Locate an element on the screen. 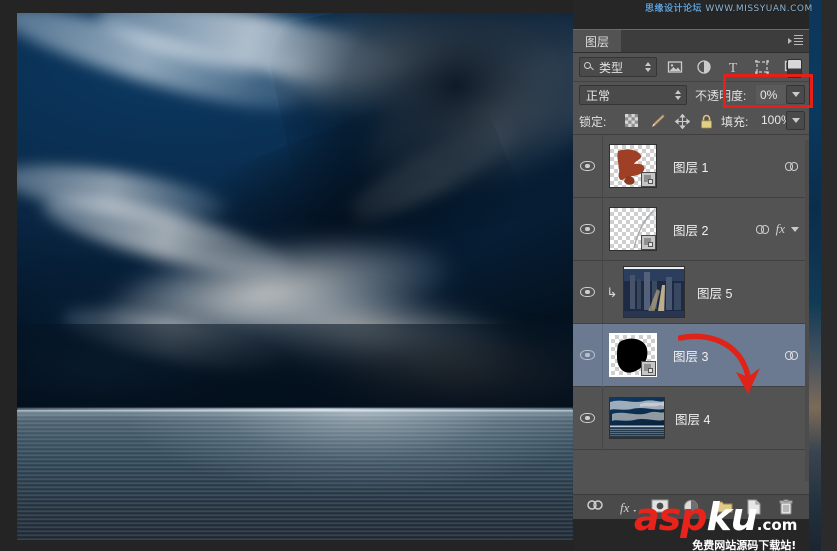  panel-tab-bar: 图层 is located at coordinates (691, 41).